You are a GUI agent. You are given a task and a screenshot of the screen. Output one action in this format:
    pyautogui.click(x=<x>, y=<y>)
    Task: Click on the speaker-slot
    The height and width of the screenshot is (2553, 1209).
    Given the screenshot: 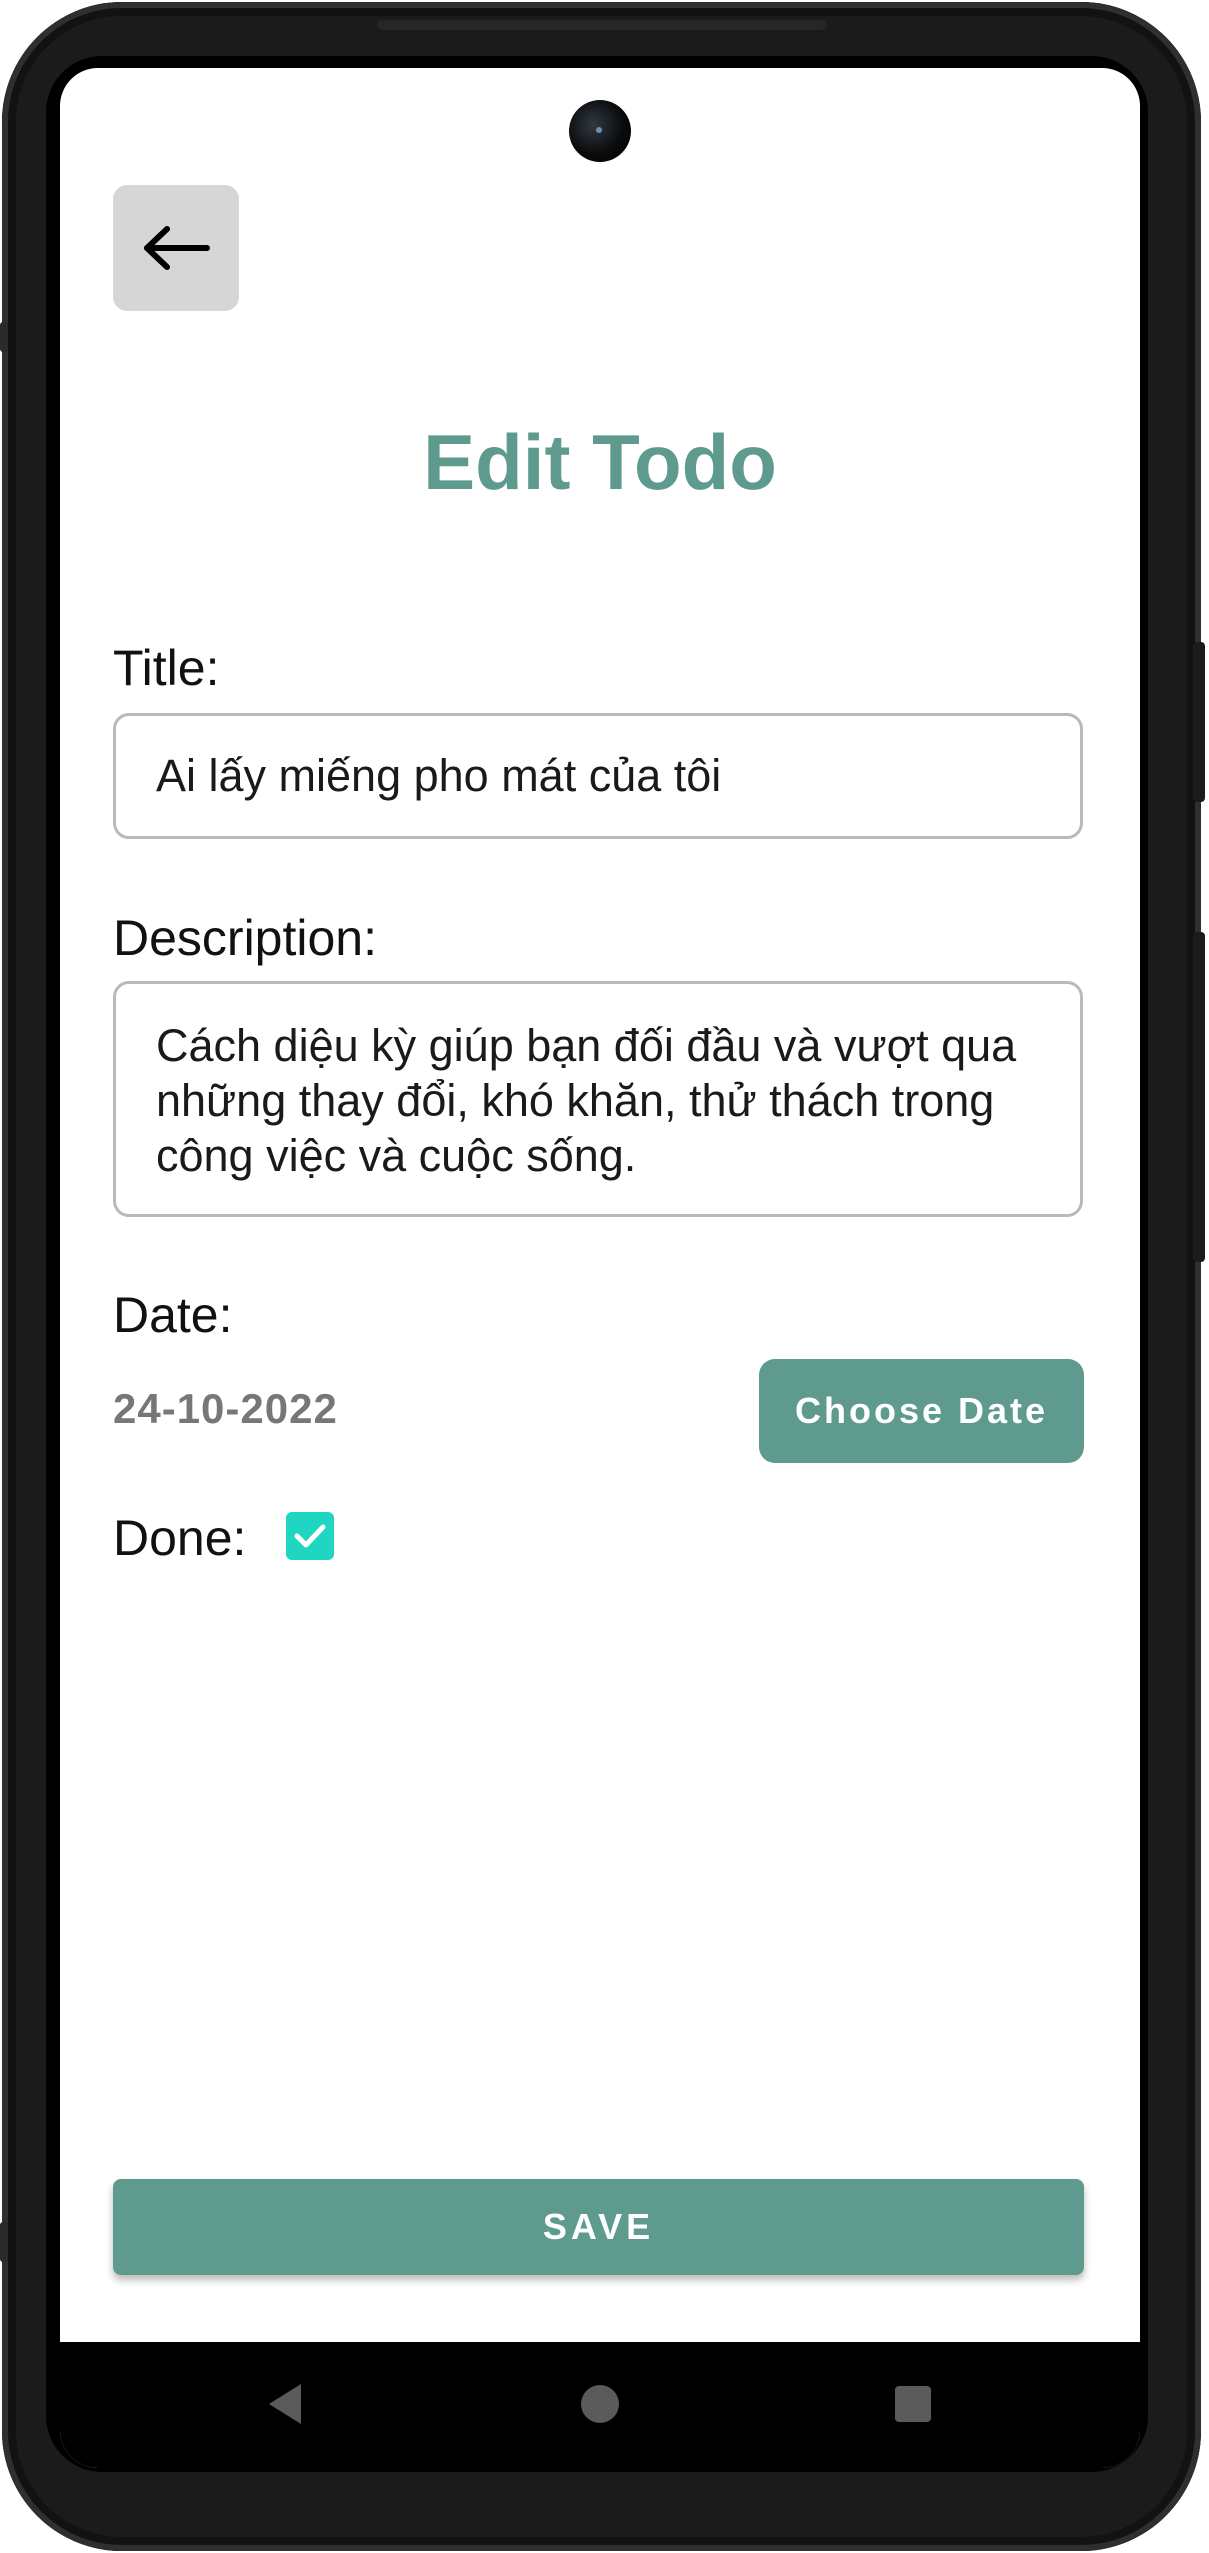 What is the action you would take?
    pyautogui.click(x=602, y=25)
    